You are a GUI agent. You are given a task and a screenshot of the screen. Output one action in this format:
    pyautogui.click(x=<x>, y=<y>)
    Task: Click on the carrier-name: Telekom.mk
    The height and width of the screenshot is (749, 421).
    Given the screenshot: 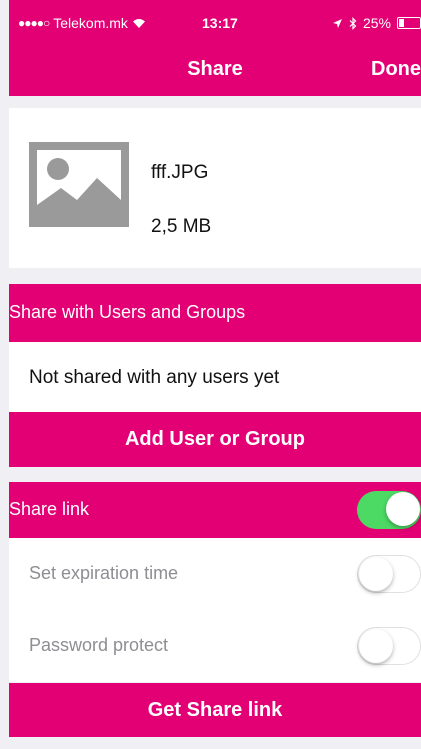 What is the action you would take?
    pyautogui.click(x=90, y=23)
    